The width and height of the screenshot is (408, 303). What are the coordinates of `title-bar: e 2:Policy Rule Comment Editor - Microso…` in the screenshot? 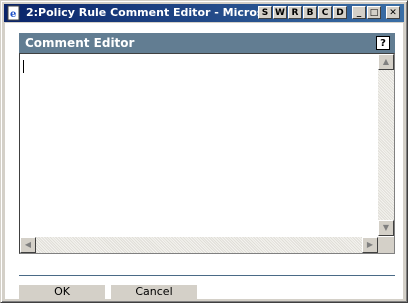 It's located at (204, 13).